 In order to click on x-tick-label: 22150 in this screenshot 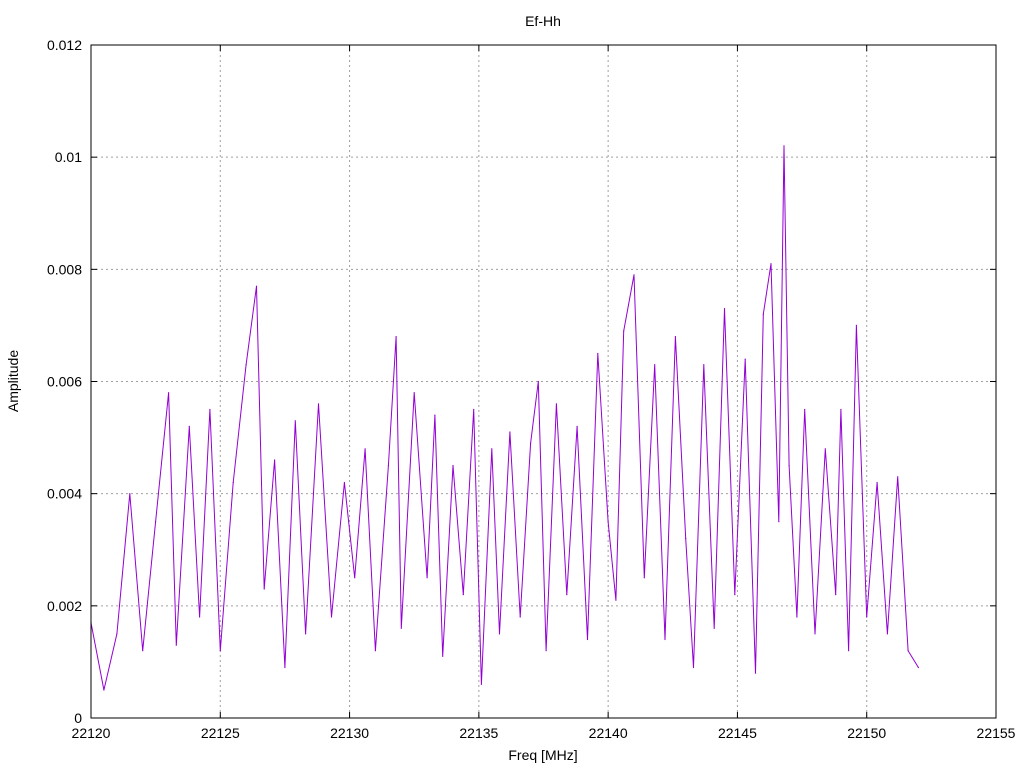, I will do `click(866, 733)`.